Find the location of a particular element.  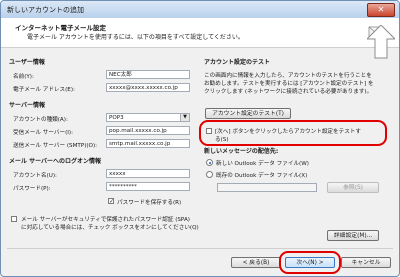

account-type-value: POP3 is located at coordinates (116, 118).